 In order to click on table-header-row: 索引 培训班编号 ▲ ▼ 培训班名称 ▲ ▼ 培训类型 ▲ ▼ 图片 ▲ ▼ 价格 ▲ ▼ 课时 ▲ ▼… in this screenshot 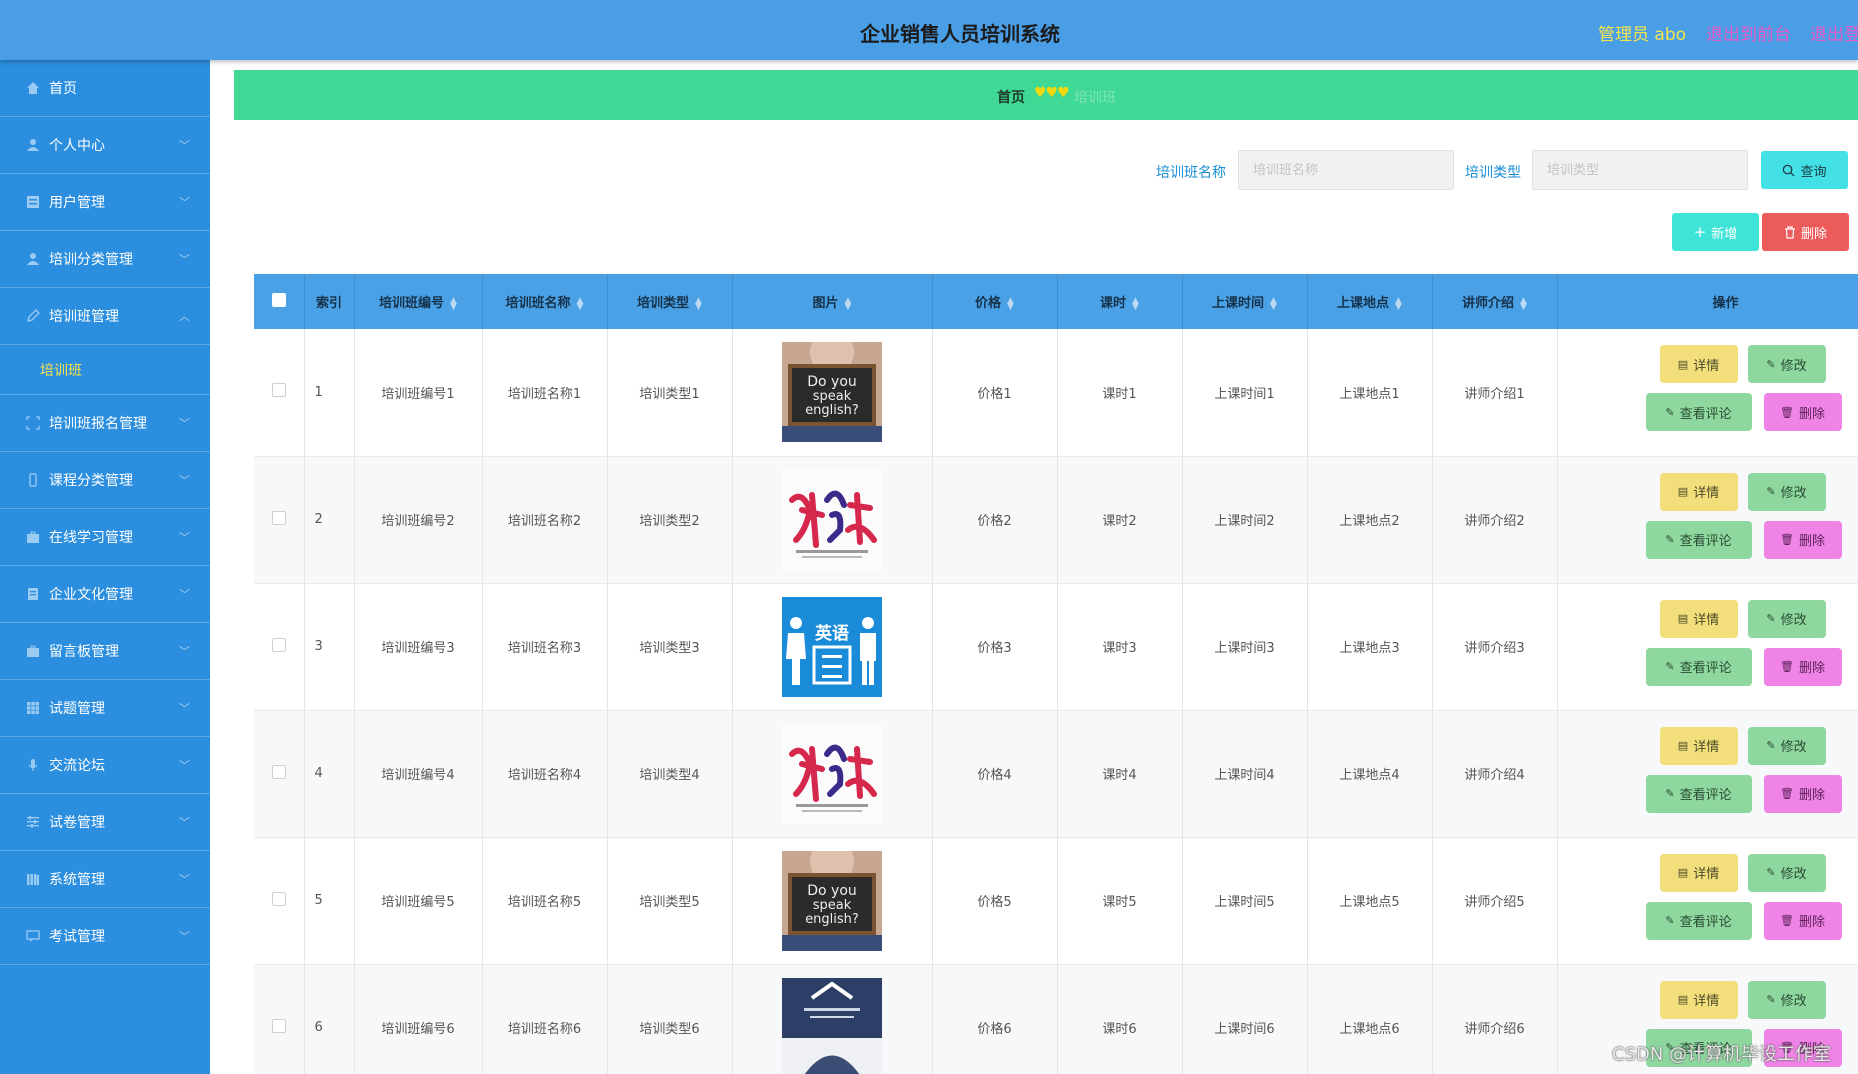, I will do `click(1056, 301)`.